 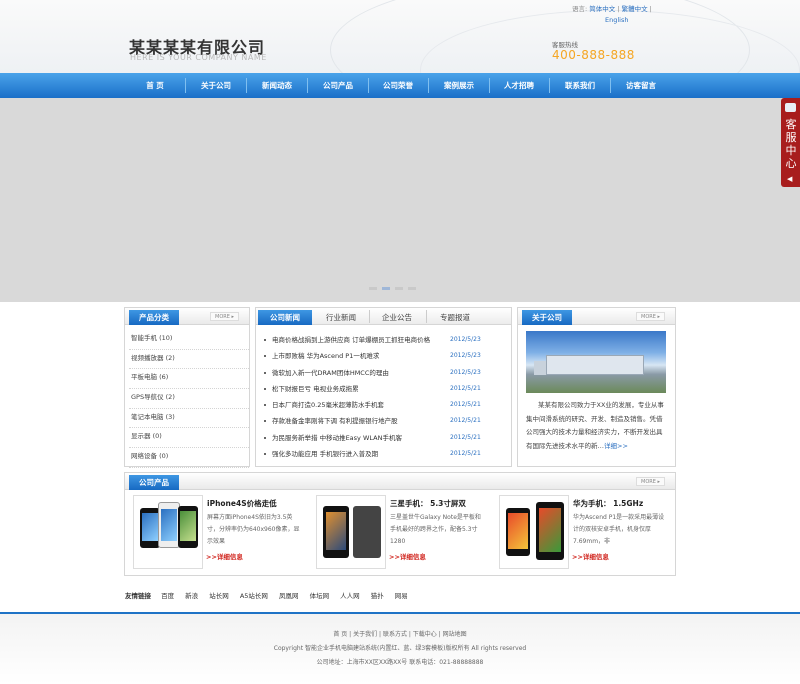 I want to click on news-title: 微软加入新一代DRAM团体HMCC的理由, so click(x=330, y=373).